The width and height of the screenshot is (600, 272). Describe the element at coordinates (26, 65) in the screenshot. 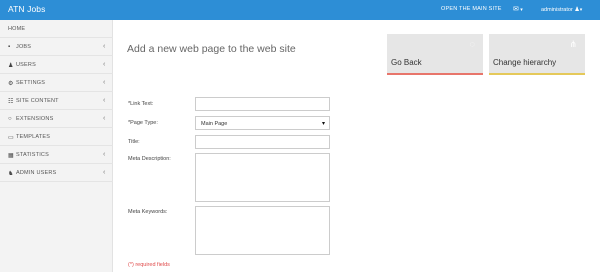

I see `sidebar-item-label: USERS` at that location.